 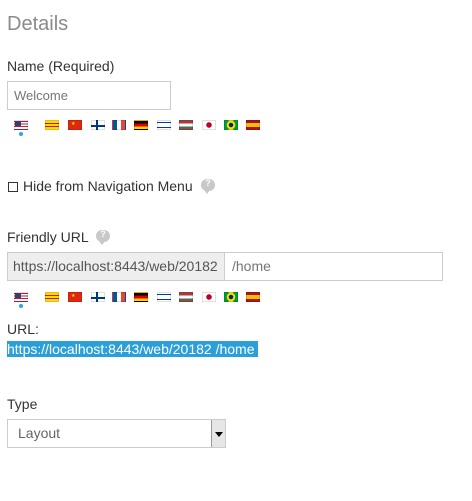 I want to click on type-label: Type, so click(x=22, y=404).